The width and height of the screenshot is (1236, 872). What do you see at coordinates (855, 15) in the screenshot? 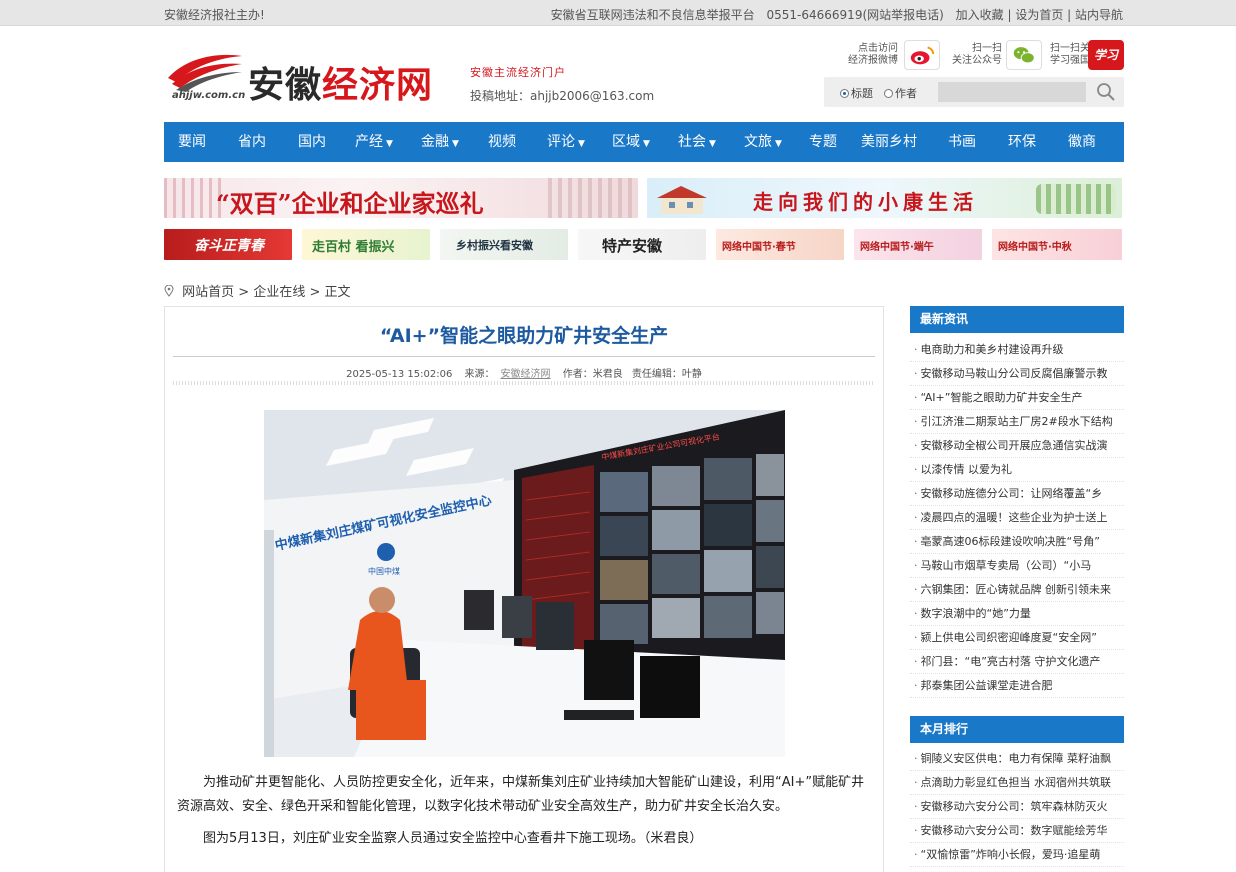
I see `report-phone: 0551-64666919(网站举报电话)` at bounding box center [855, 15].